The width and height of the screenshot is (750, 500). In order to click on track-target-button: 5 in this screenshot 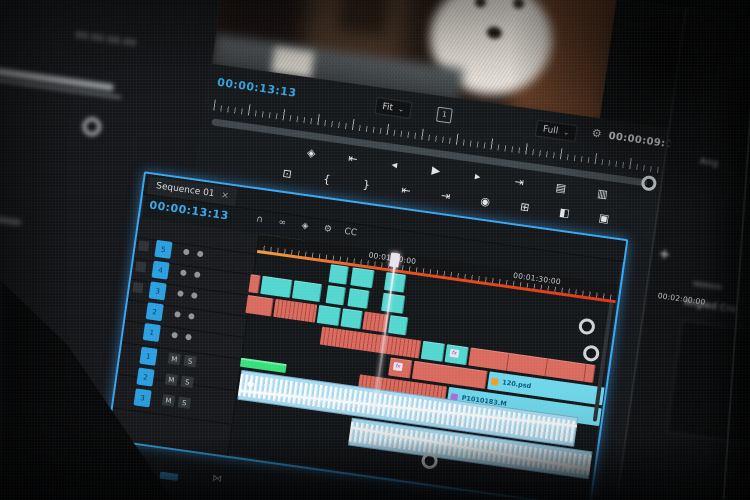, I will do `click(163, 249)`.